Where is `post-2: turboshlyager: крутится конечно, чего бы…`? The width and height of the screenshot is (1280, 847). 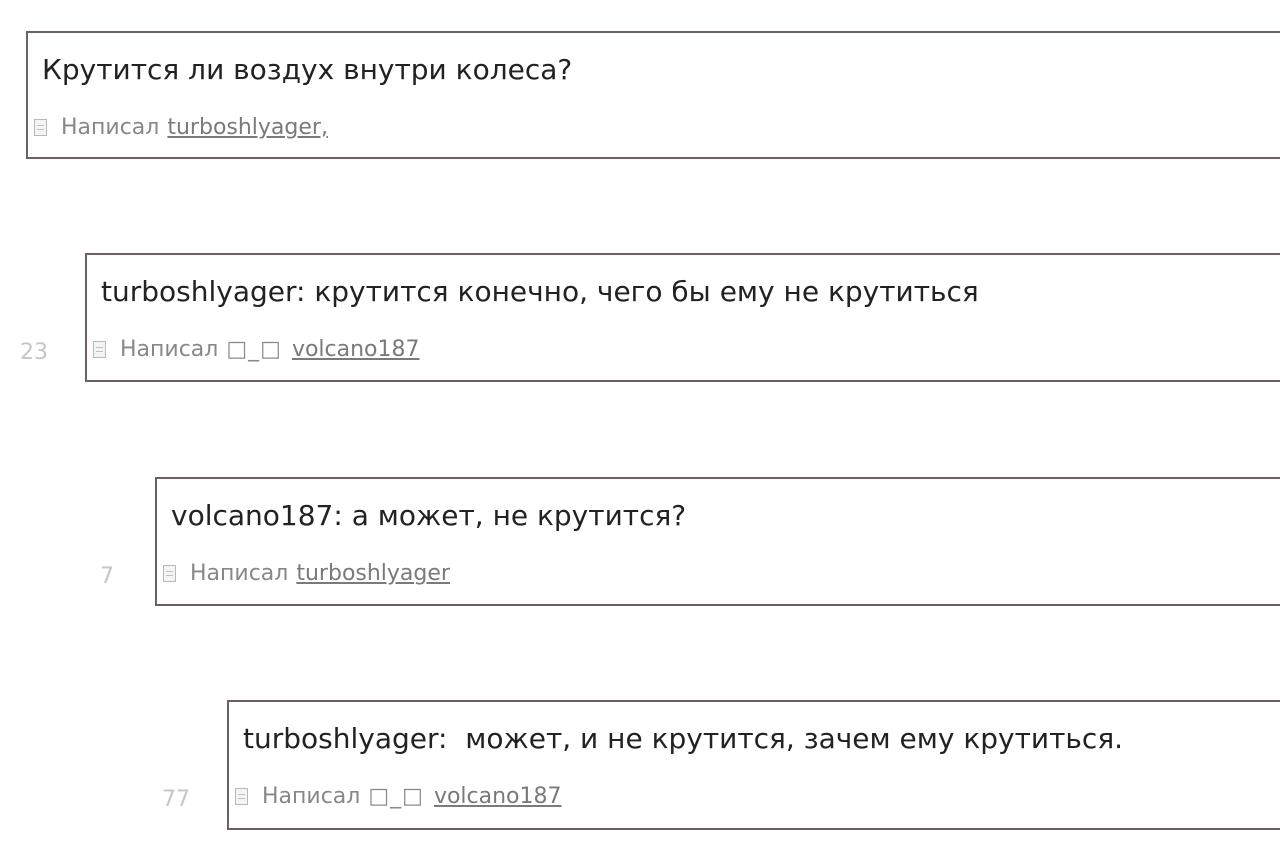 post-2: turboshlyager: крутится конечно, чего бы… is located at coordinates (682, 317).